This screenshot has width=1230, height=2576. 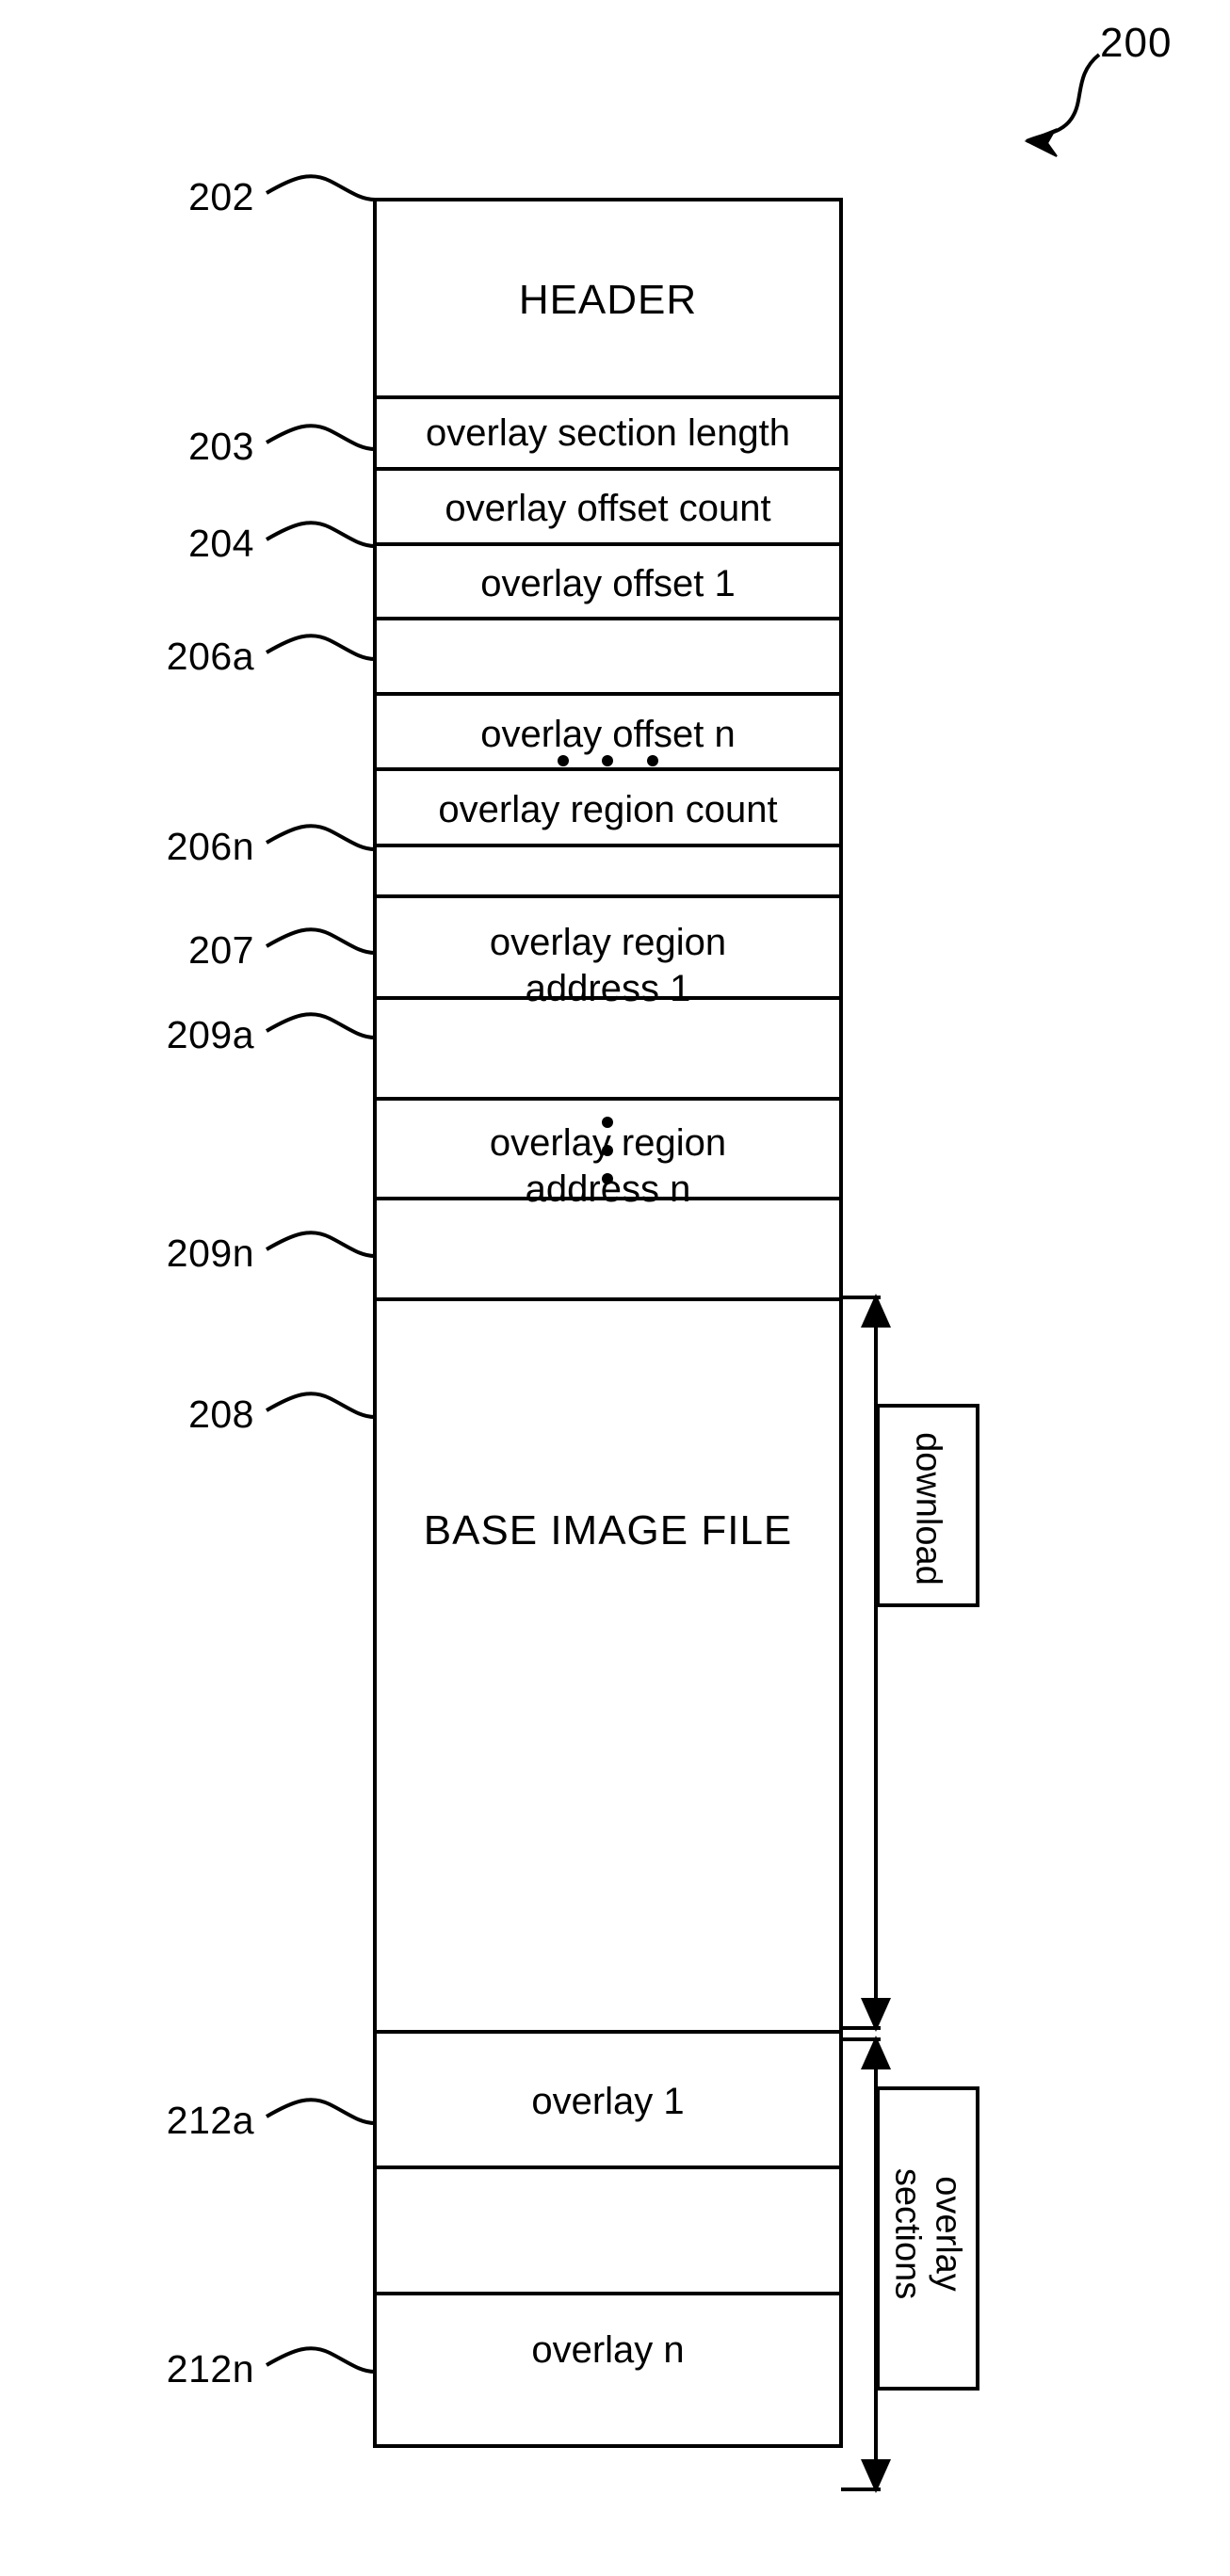 What do you see at coordinates (608, 2101) in the screenshot?
I see `row-label-overlay-1: overlay 1` at bounding box center [608, 2101].